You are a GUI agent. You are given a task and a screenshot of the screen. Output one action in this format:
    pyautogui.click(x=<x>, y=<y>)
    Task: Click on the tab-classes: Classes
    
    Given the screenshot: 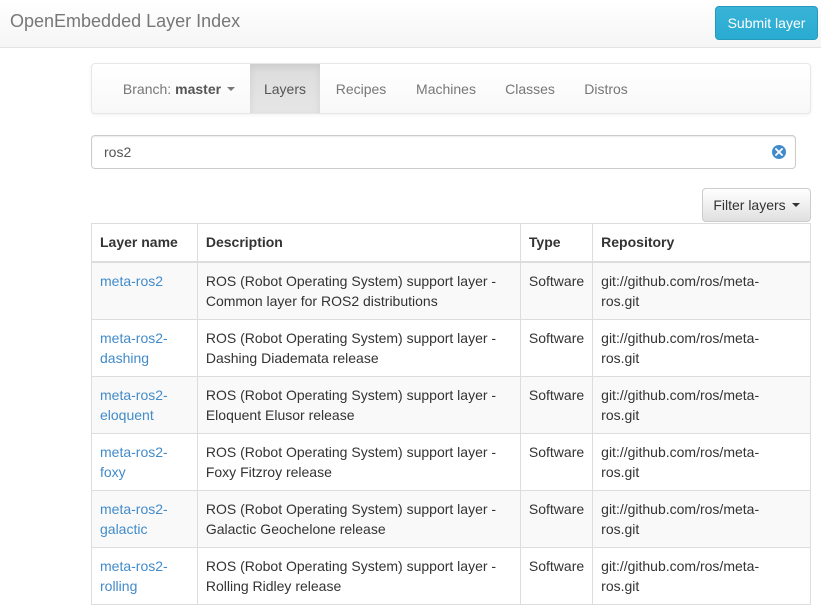 What is the action you would take?
    pyautogui.click(x=530, y=88)
    